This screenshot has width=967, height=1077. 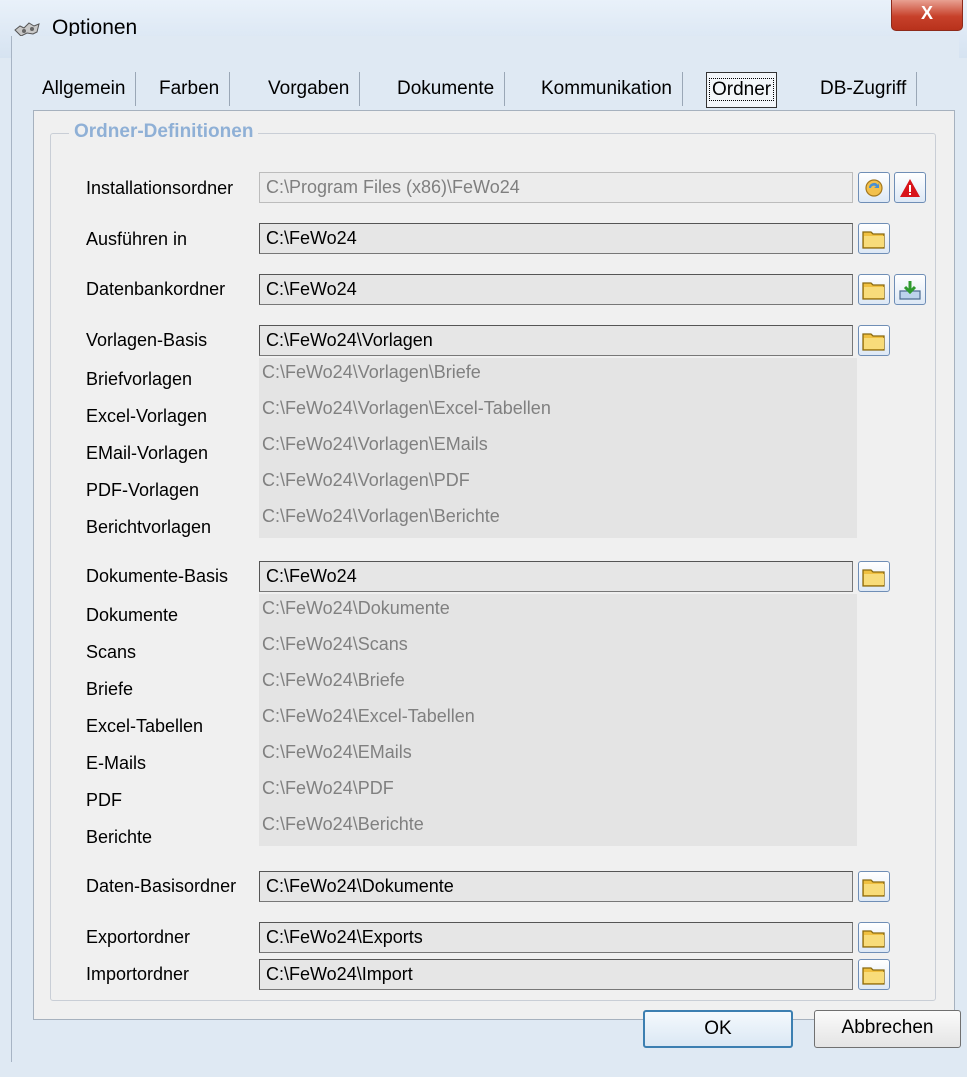 What do you see at coordinates (558, 648) in the screenshot?
I see `scans-value: C:\FeWo24\Scans` at bounding box center [558, 648].